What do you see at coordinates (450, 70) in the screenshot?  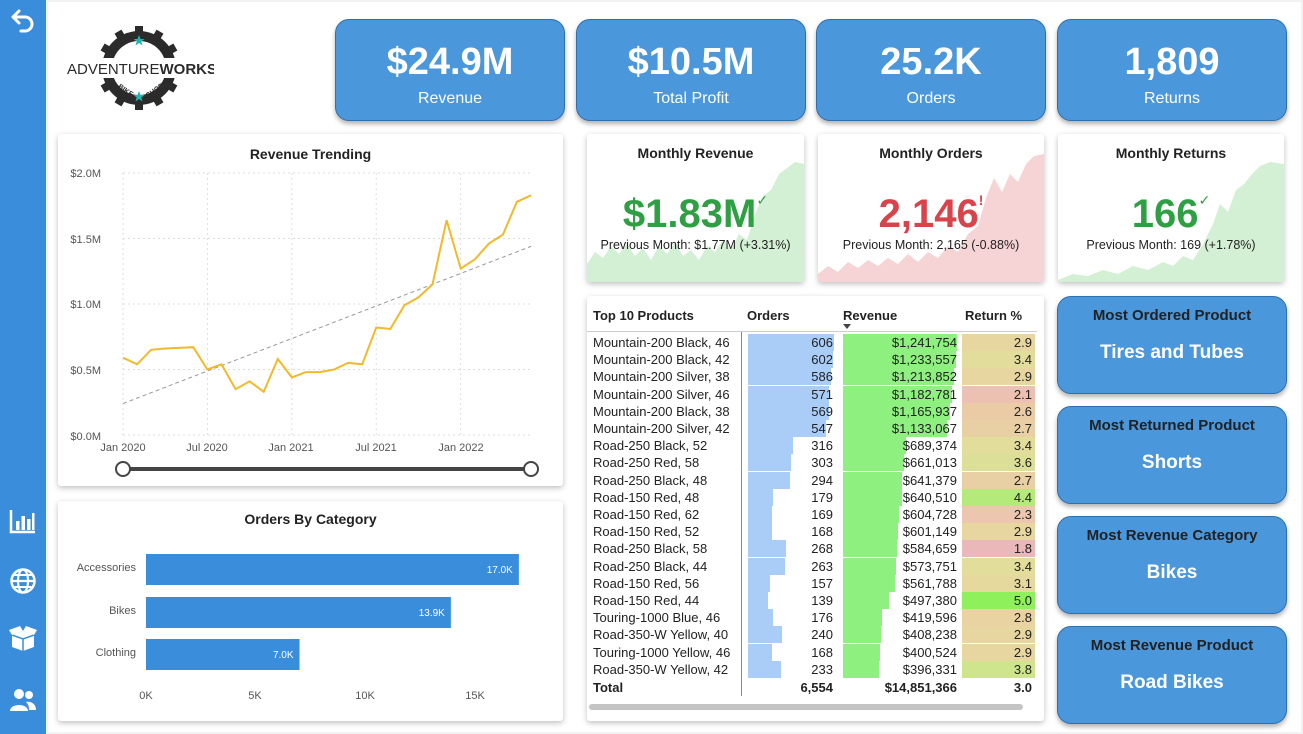 I see `kpi-revenue: $24.9M Revenue` at bounding box center [450, 70].